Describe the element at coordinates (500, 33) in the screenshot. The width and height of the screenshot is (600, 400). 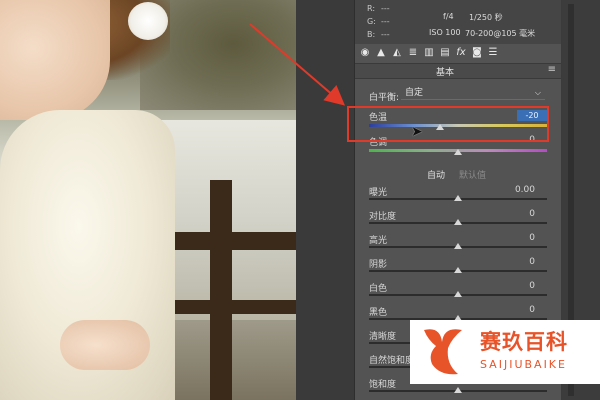
I see `lens-value: 70-200@105 毫米` at that location.